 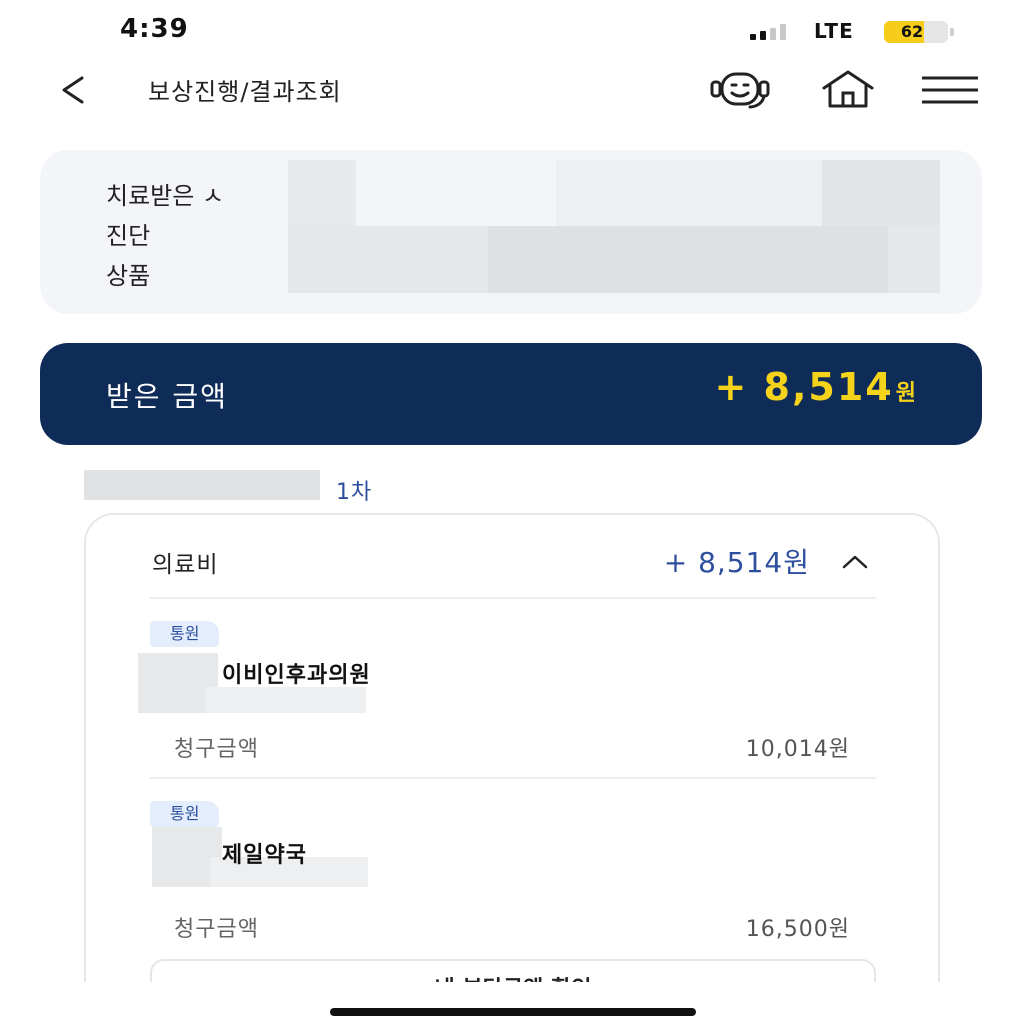 What do you see at coordinates (513, 1012) in the screenshot?
I see `home-indicator` at bounding box center [513, 1012].